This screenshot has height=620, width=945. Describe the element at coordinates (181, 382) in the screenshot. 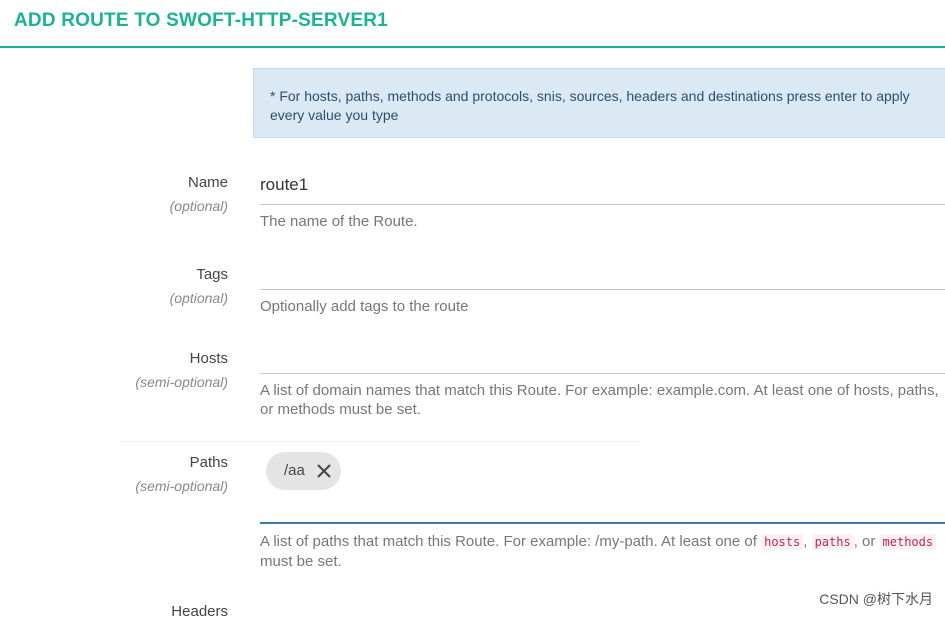

I see `hosts-optional-note: (semi-optional)` at that location.